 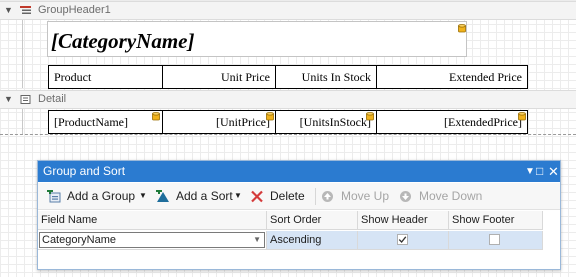 What do you see at coordinates (162, 196) in the screenshot?
I see `add-sort-icon` at bounding box center [162, 196].